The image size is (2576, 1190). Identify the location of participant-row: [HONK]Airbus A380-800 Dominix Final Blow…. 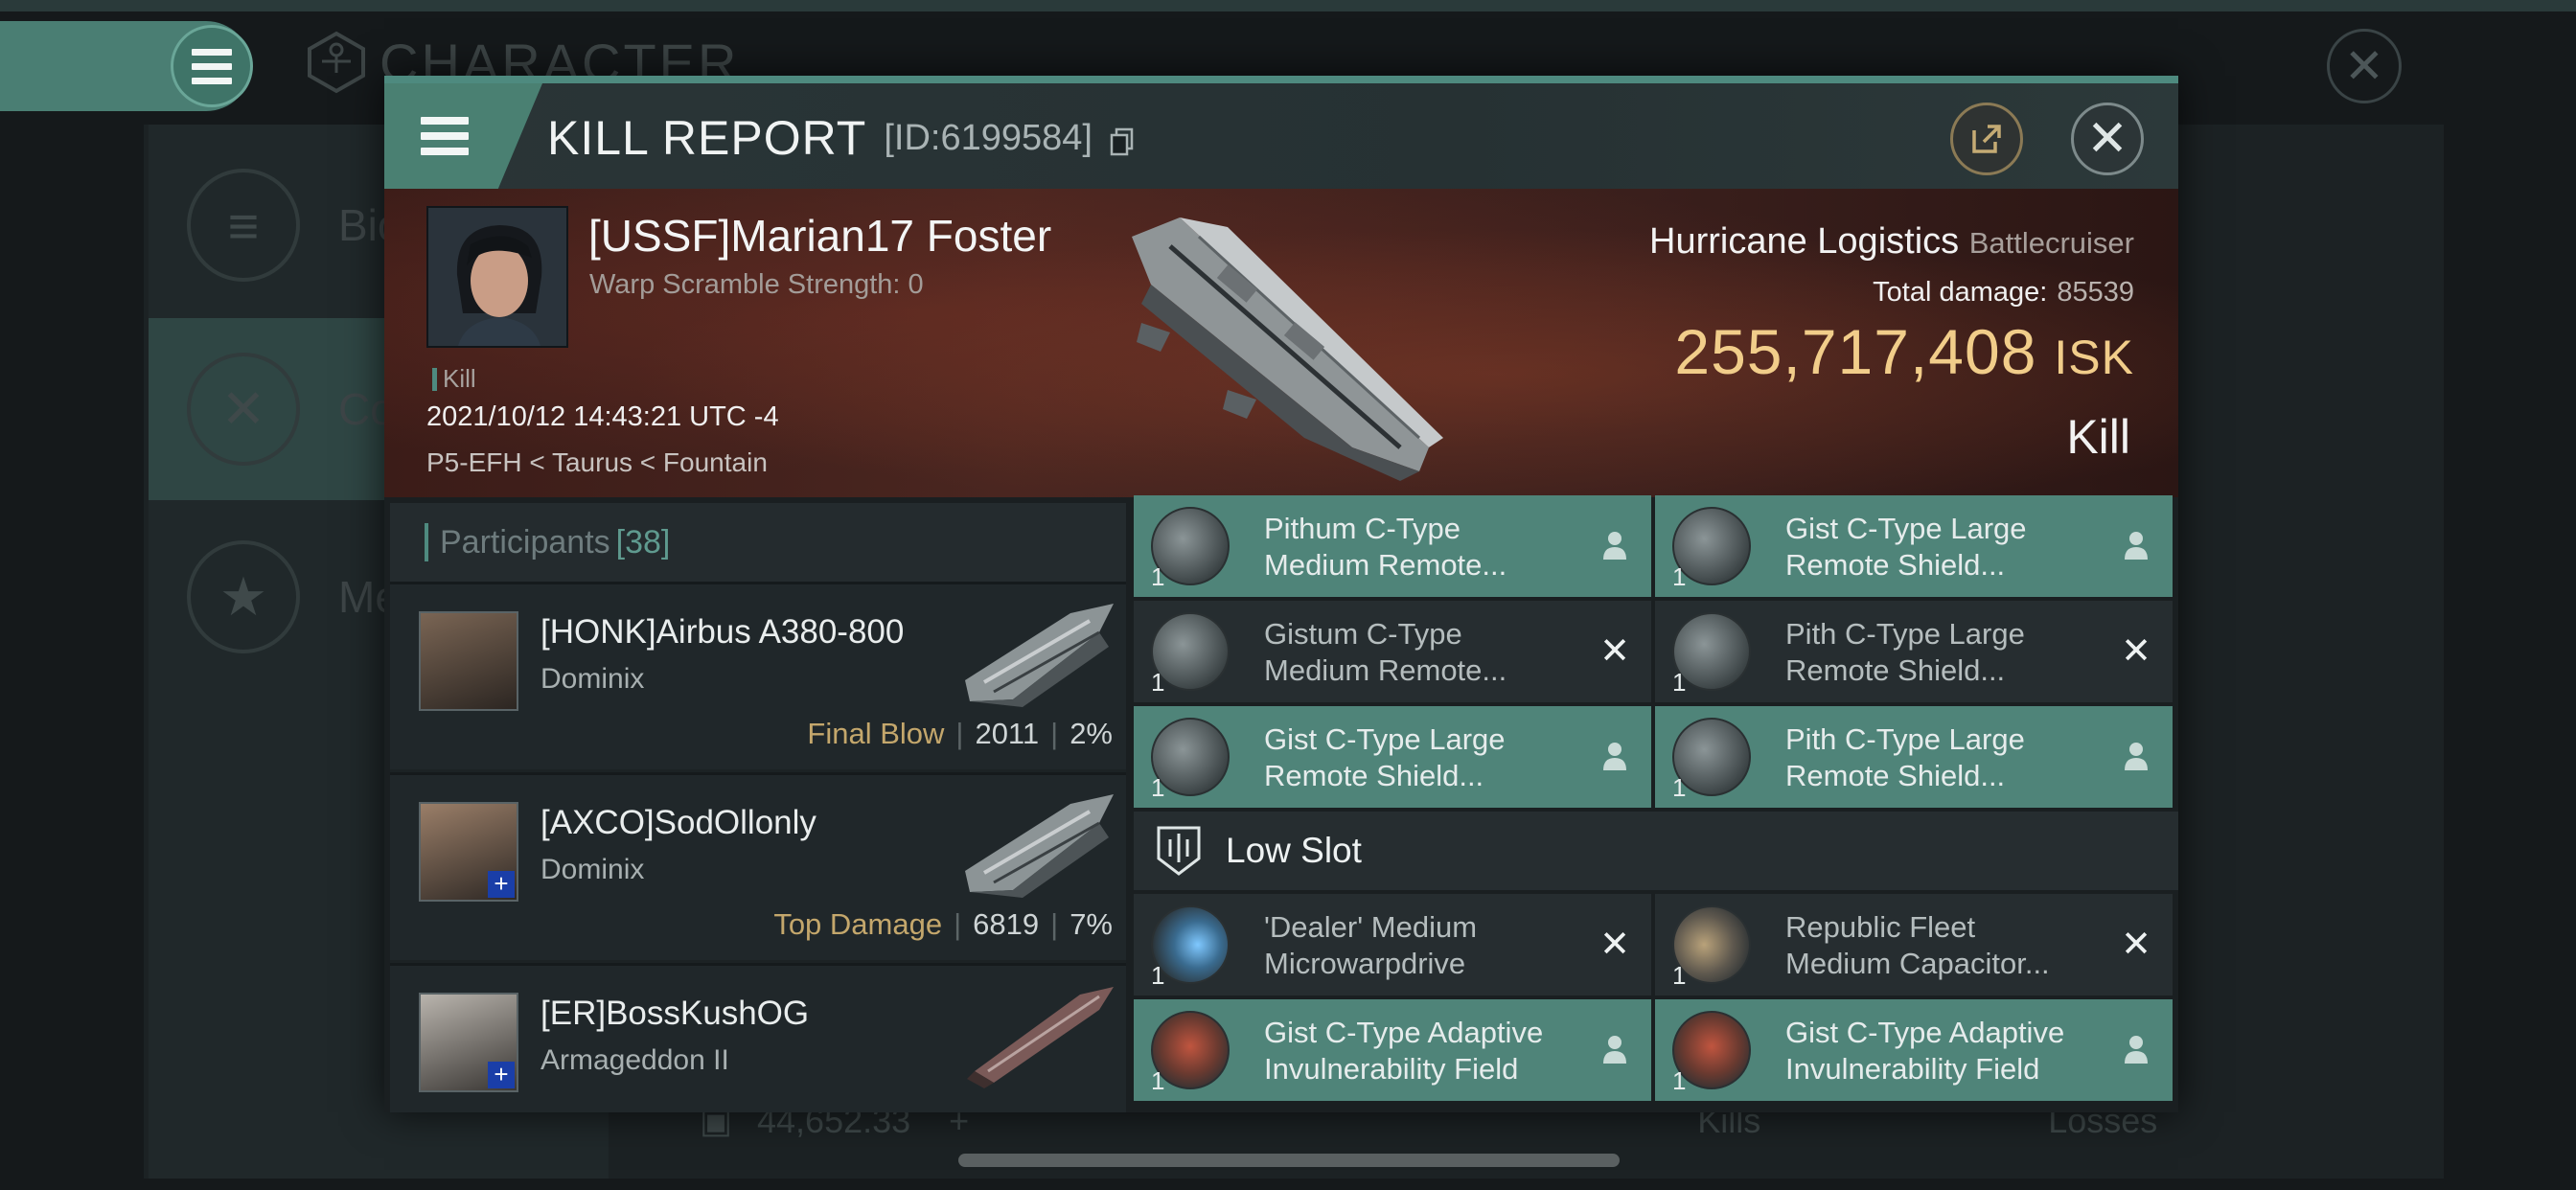
(758, 676).